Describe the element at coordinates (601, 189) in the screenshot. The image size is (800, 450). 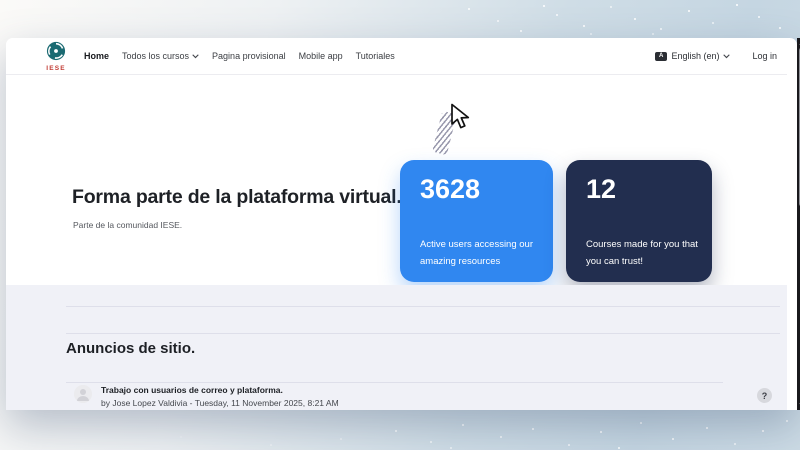
I see `stat-value-courses: 12` at that location.